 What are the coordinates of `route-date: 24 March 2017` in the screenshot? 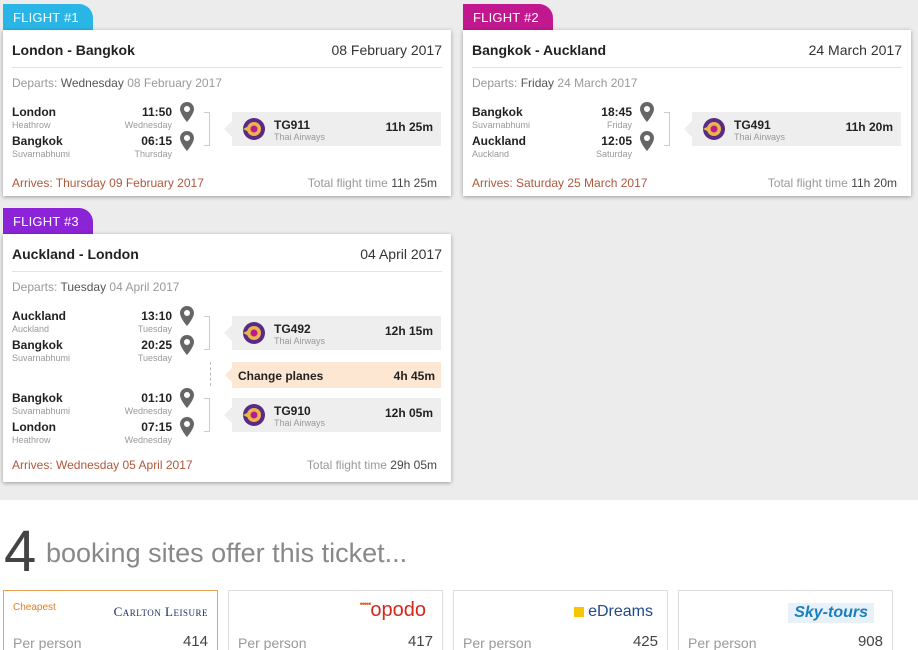 It's located at (855, 50).